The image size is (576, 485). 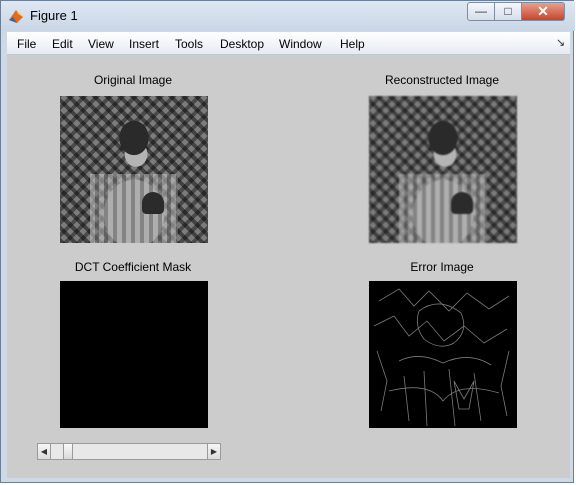 I want to click on window-title: Figure 1, so click(x=54, y=15).